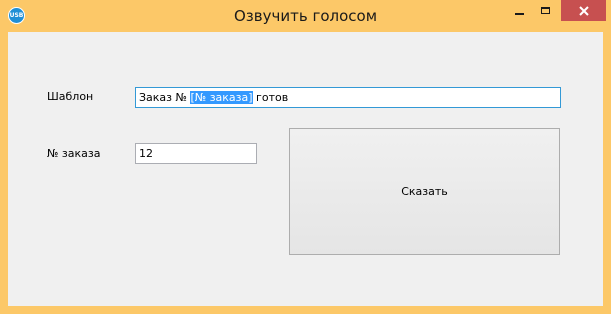  What do you see at coordinates (74, 153) in the screenshot?
I see `order-number-label: № заказа` at bounding box center [74, 153].